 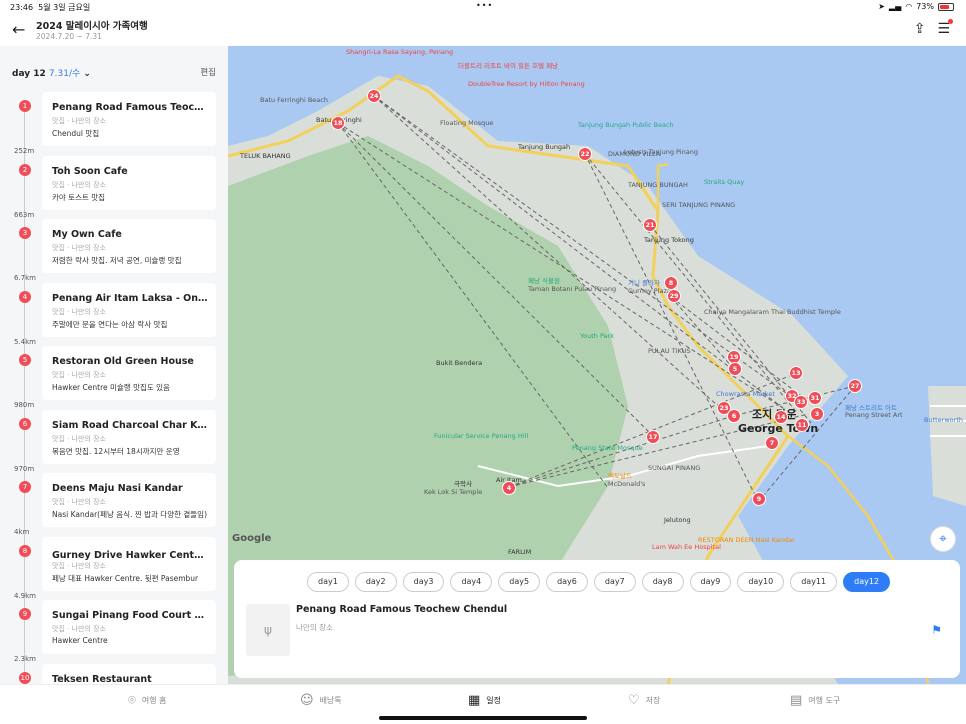 I want to click on map-pin: 11, so click(x=802, y=425).